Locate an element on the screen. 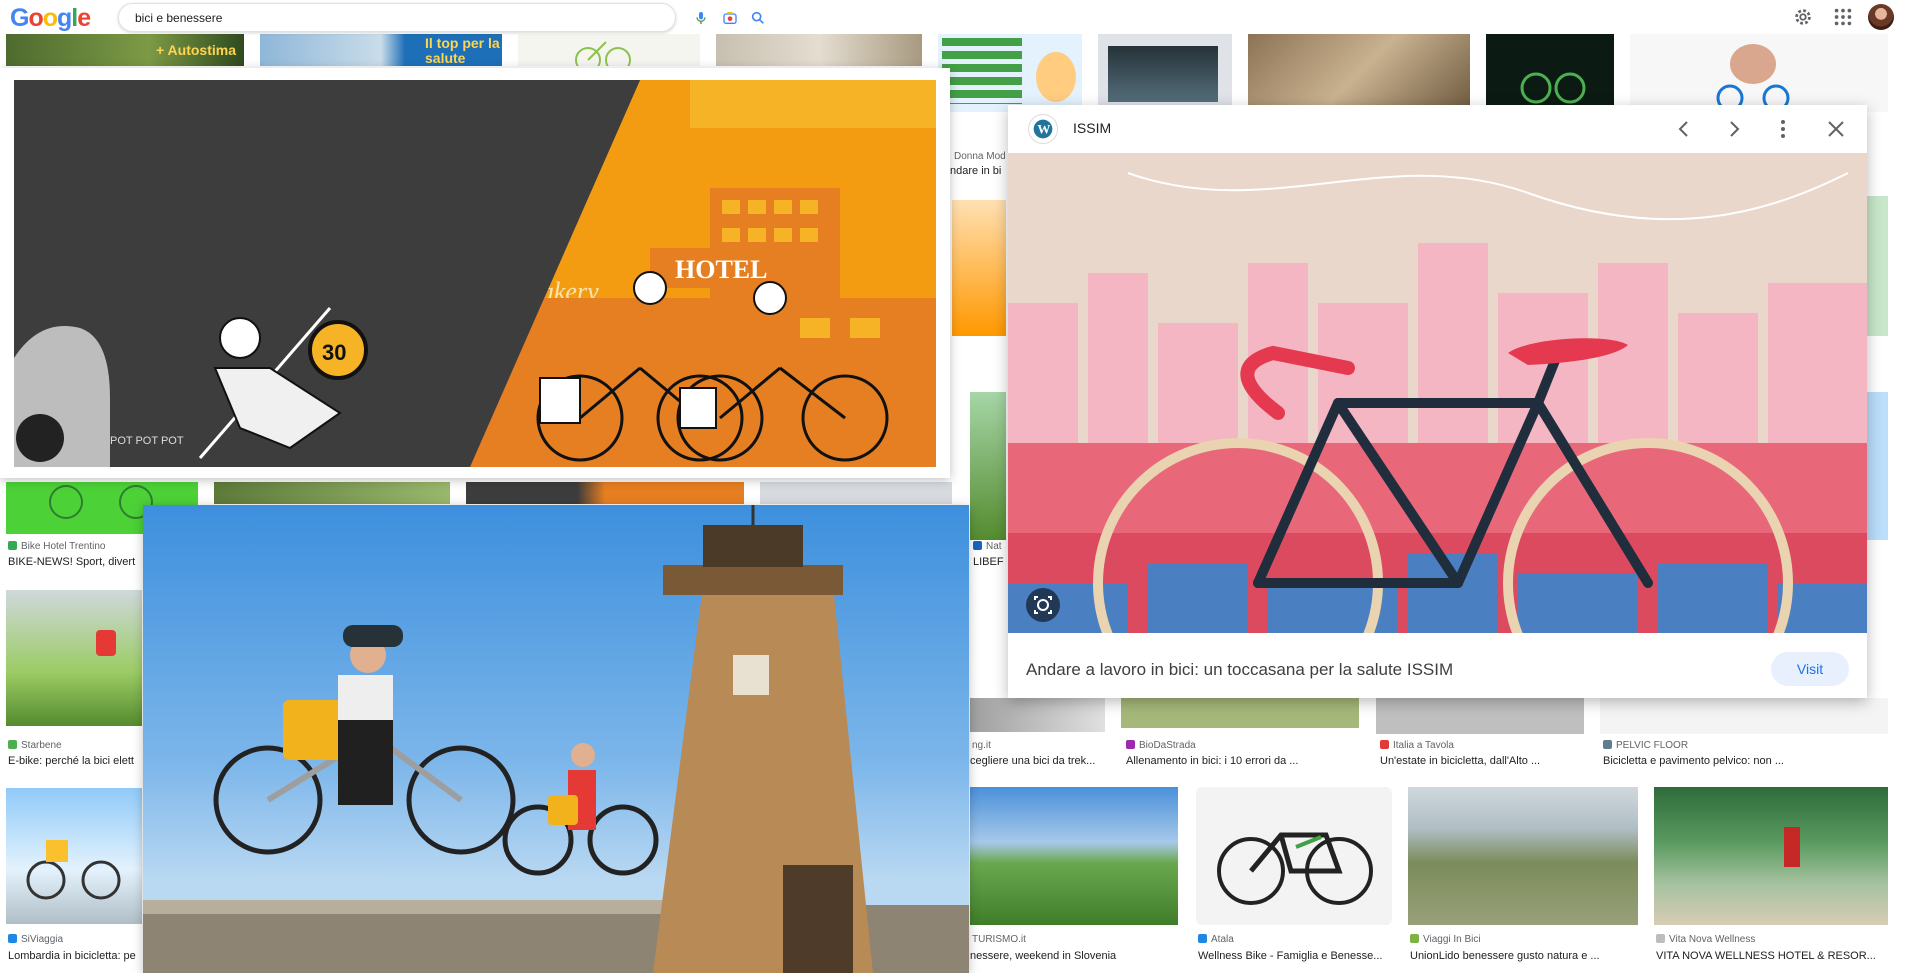 Image resolution: width=1905 pixels, height=973 pixels. wordpress-icon: W is located at coordinates (1043, 129).